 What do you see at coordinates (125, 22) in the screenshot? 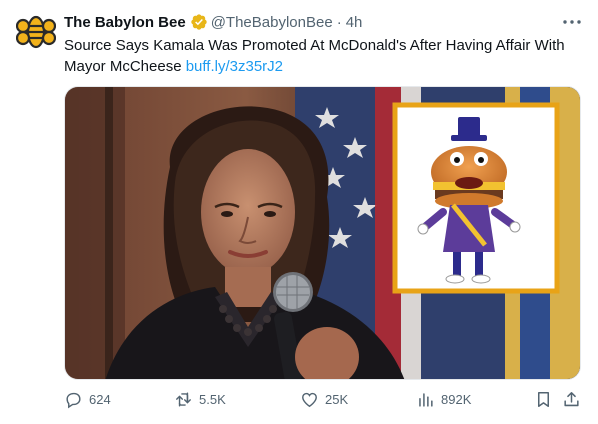
I see `author-name: The Babylon Bee` at bounding box center [125, 22].